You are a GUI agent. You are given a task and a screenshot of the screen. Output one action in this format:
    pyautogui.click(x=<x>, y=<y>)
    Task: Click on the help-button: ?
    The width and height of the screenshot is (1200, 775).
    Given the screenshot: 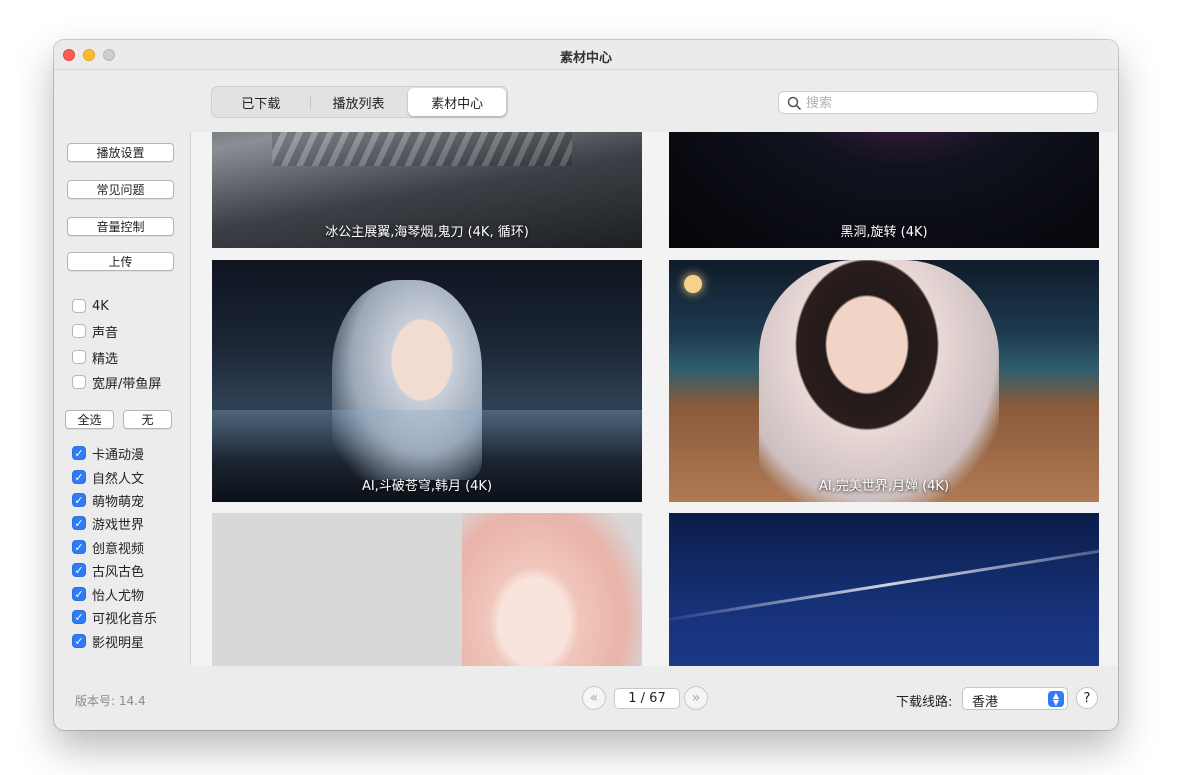 What is the action you would take?
    pyautogui.click(x=1087, y=698)
    